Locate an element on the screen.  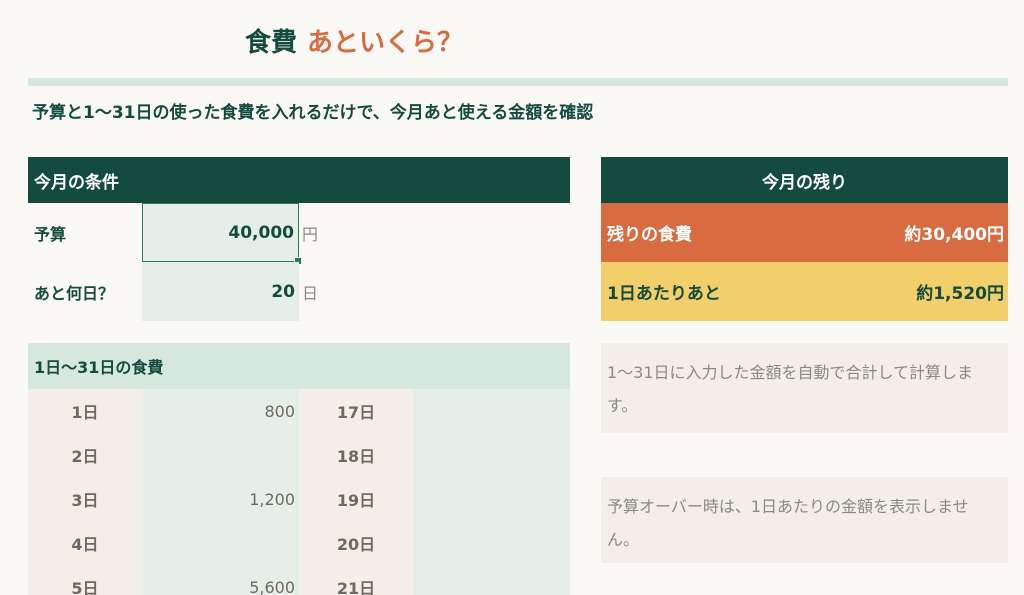
day-label: 1日 is located at coordinates (85, 412).